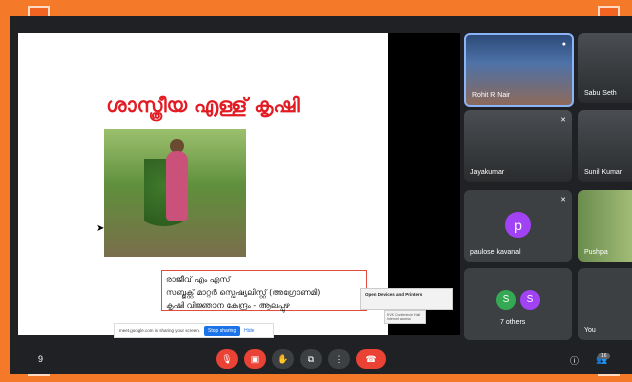 The height and width of the screenshot is (382, 632). I want to click on participant-tile: Sabu Seth, so click(605, 68).